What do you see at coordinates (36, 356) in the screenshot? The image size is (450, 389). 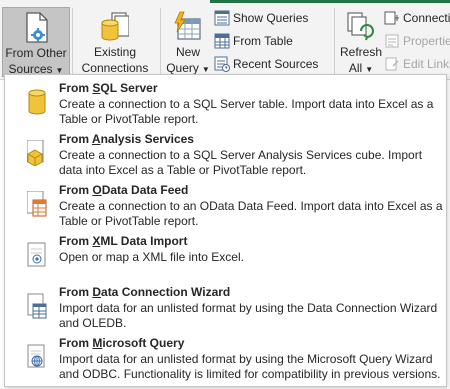 I see `microsoft-query-icon` at bounding box center [36, 356].